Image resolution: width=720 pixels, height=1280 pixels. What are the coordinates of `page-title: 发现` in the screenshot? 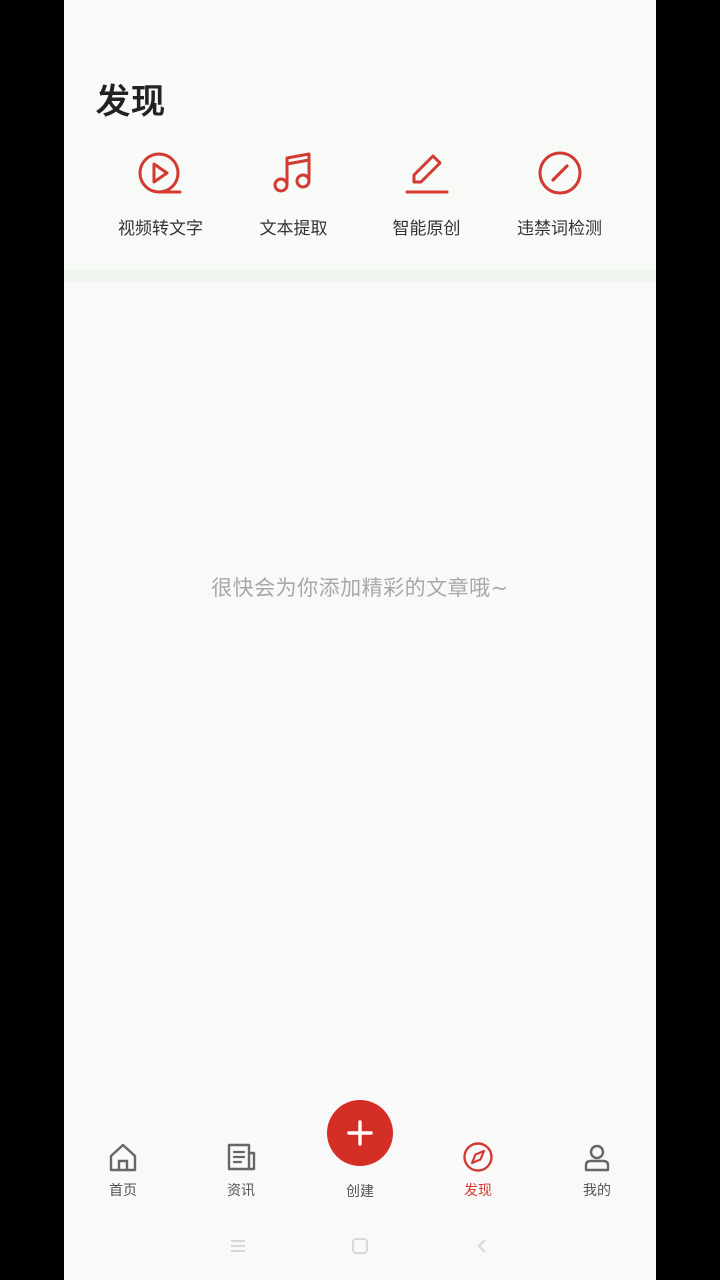 It's located at (131, 102).